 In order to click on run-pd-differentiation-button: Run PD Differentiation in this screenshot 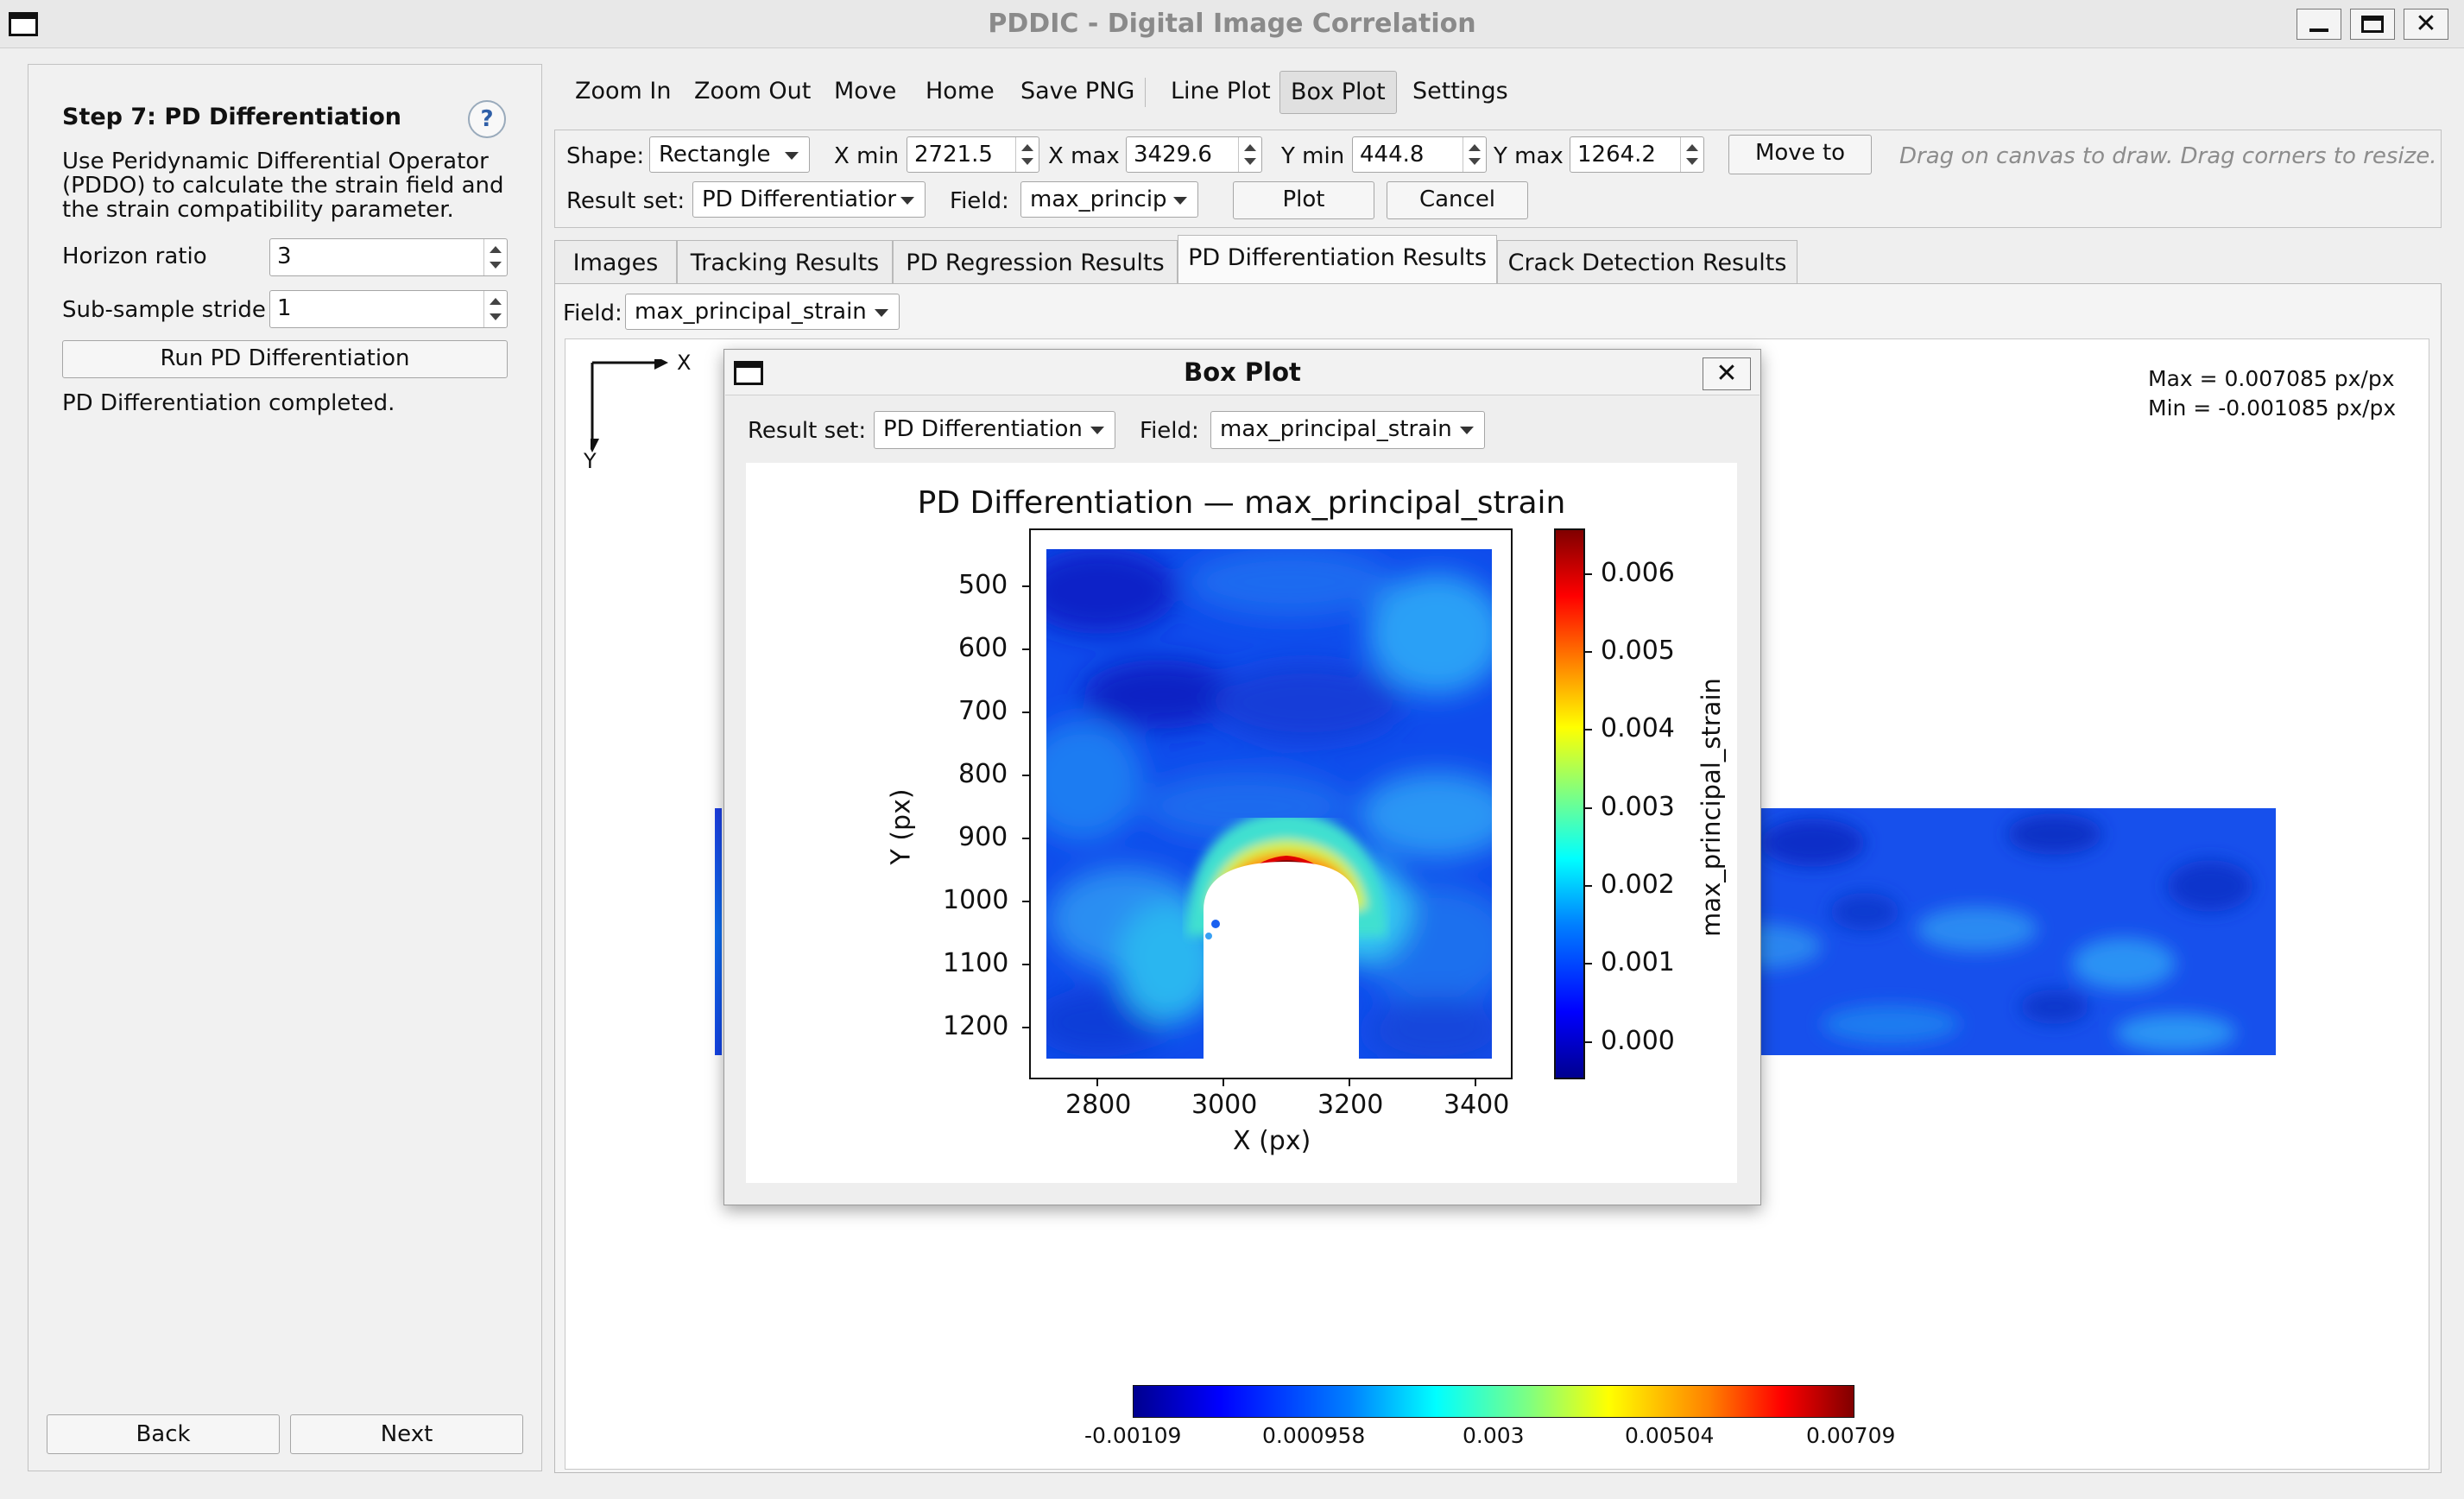, I will do `click(285, 359)`.